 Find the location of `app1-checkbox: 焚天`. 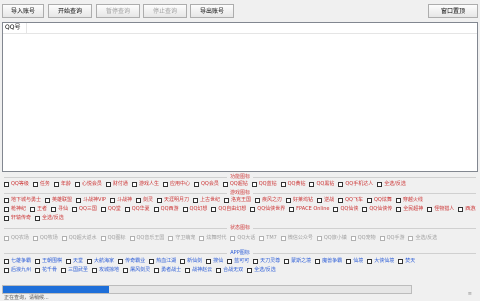

app1-checkbox: 焚天 is located at coordinates (406, 261).